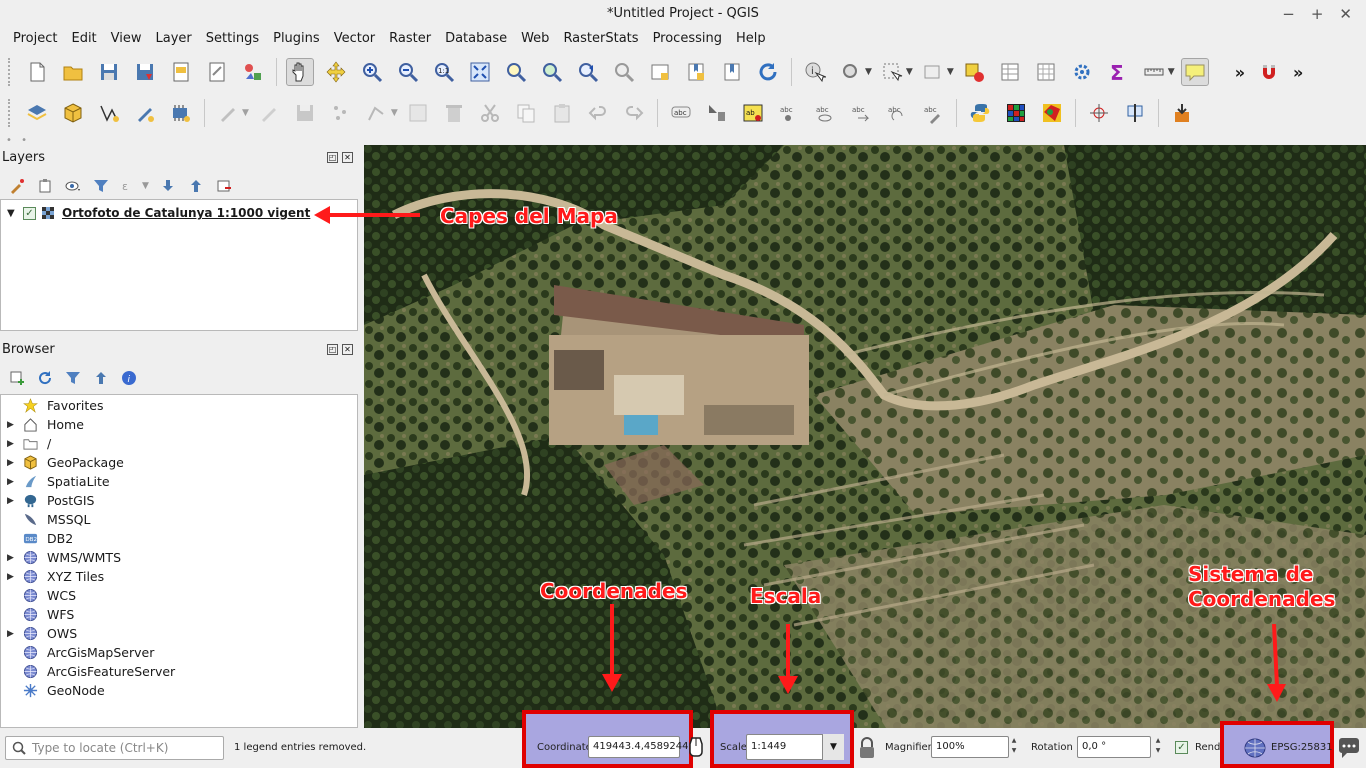 The image size is (1366, 768). What do you see at coordinates (1154, 72) in the screenshot?
I see `measure-line-icon` at bounding box center [1154, 72].